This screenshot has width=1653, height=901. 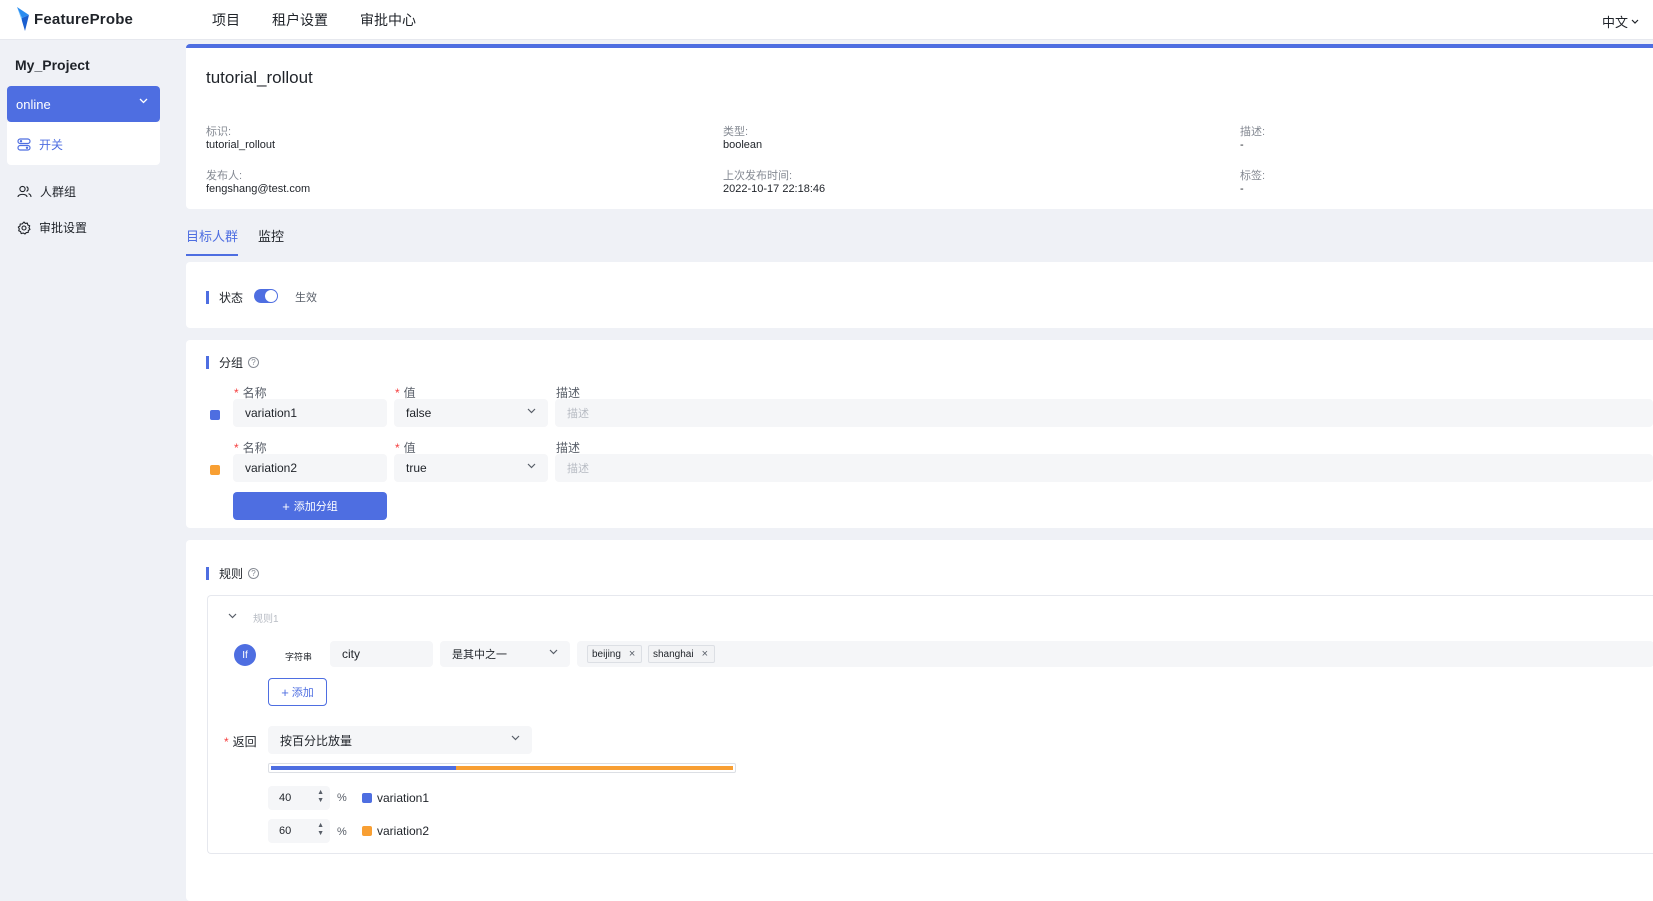 I want to click on status-section-title: 状态, so click(x=224, y=297).